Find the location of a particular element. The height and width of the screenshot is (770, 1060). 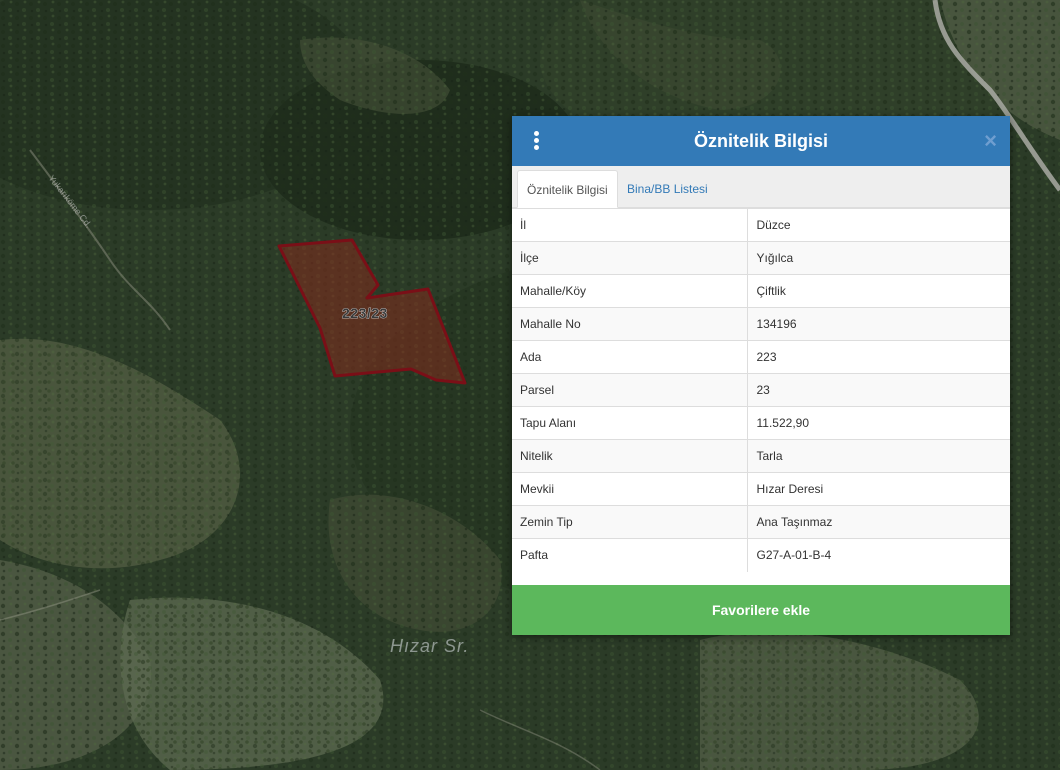

table-row: Ada 223 is located at coordinates (761, 357).